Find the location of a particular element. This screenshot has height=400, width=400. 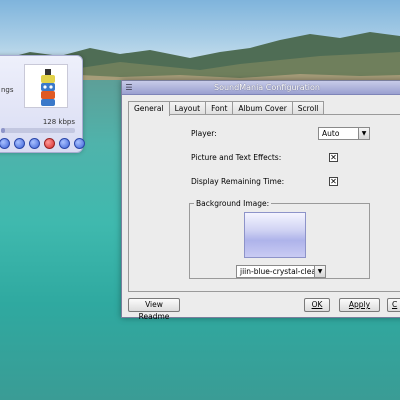

remaining-time-checkbox: ✕ is located at coordinates (333, 181).